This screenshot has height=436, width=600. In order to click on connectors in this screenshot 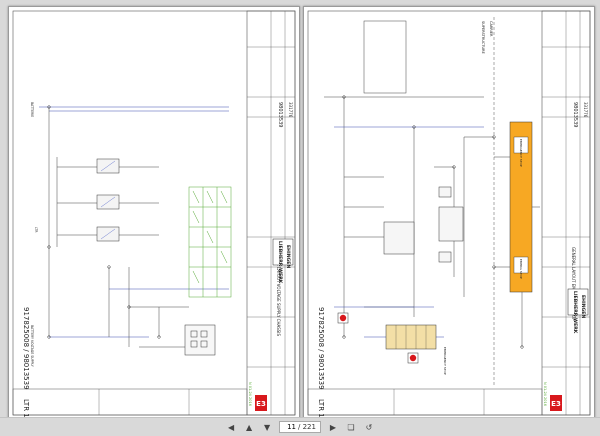, I will do `click(104, 222)`.